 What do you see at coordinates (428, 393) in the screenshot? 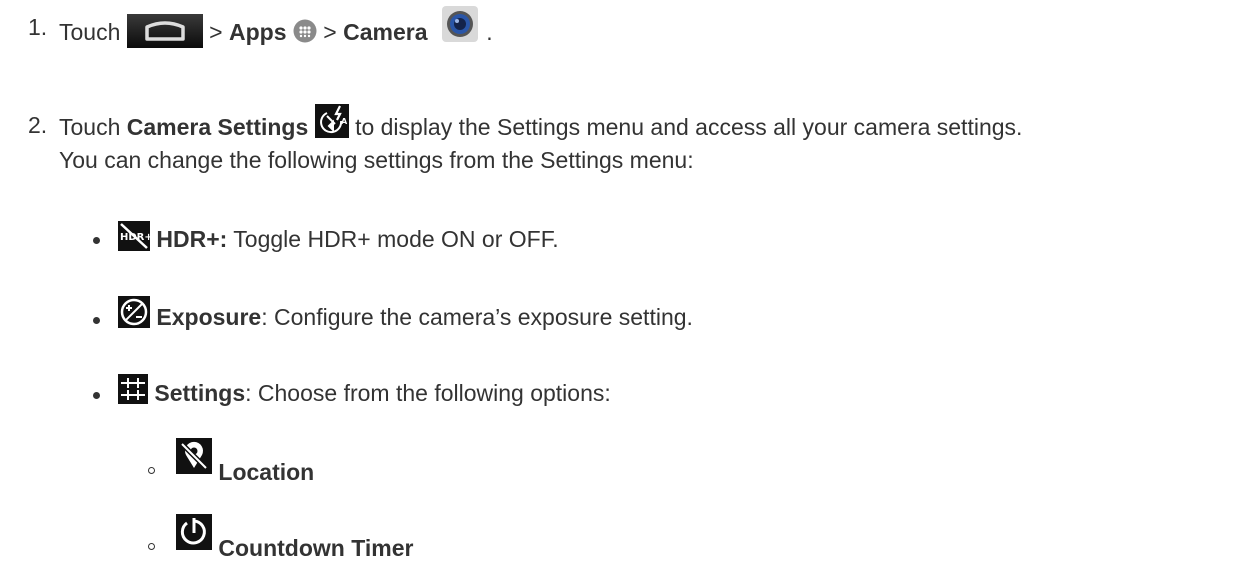
I see `setting-settings-desc: : Choose from the following options:` at bounding box center [428, 393].